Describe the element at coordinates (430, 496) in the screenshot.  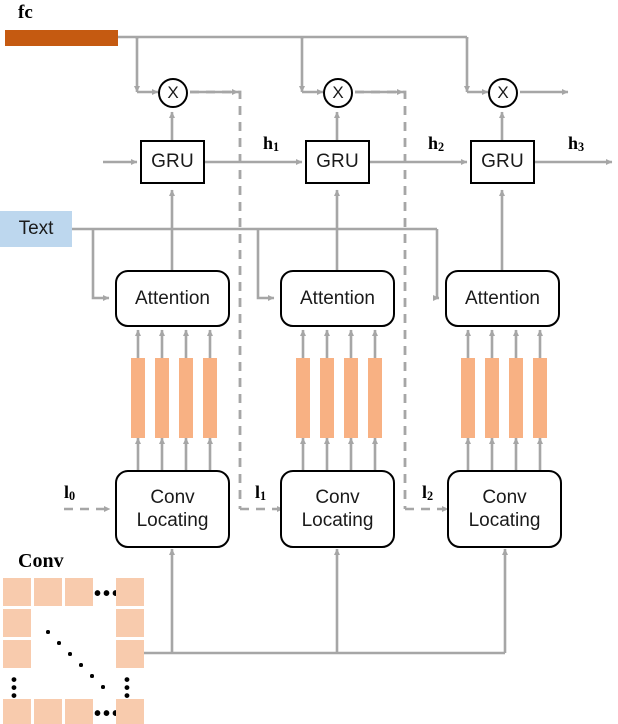
I see `location-sub-2: 2` at that location.